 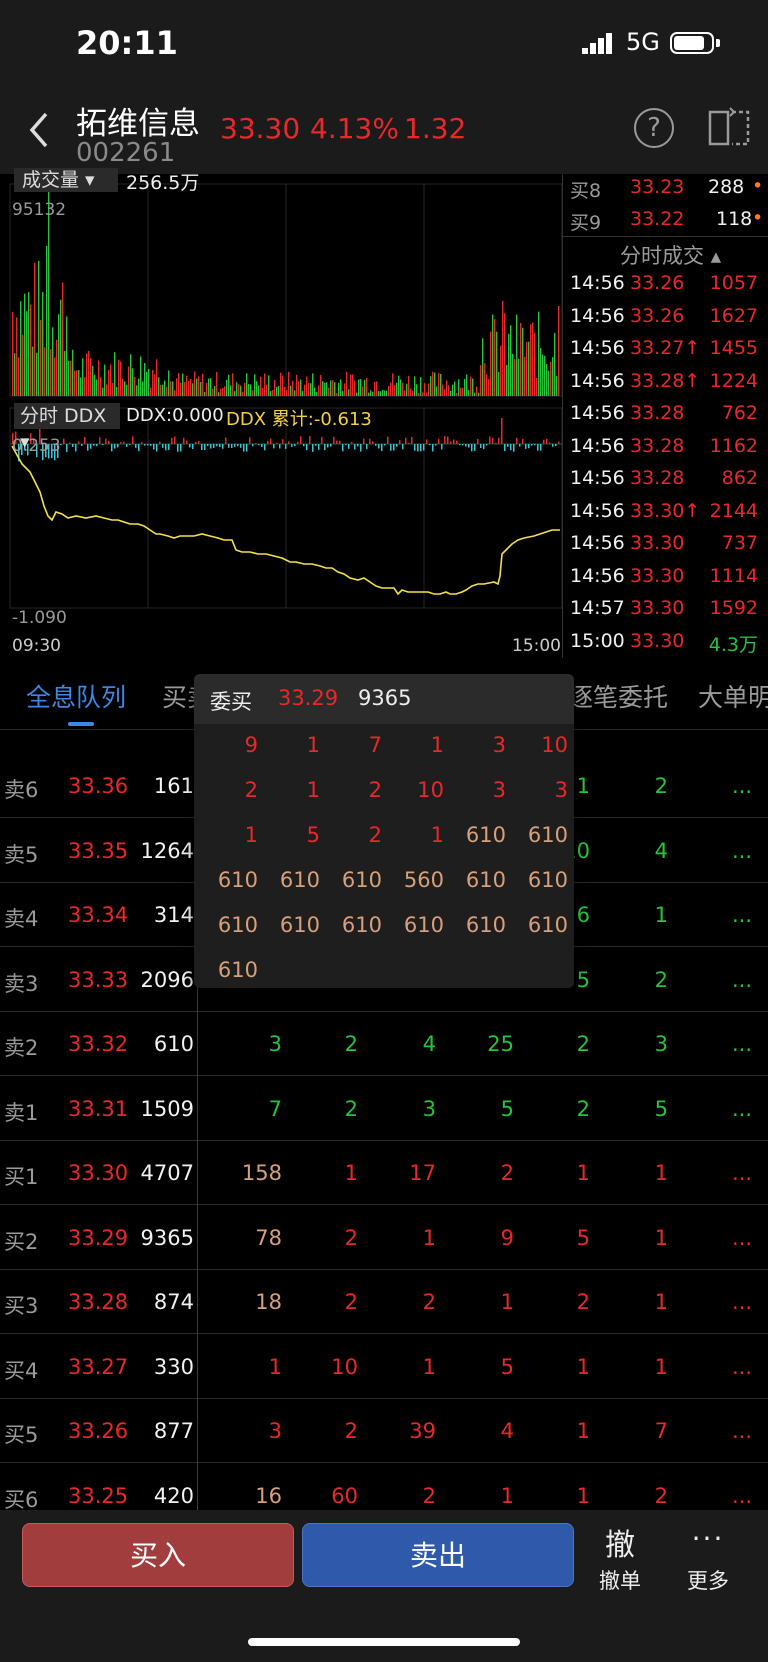 What do you see at coordinates (438, 1555) in the screenshot?
I see `sell-button: 卖出` at bounding box center [438, 1555].